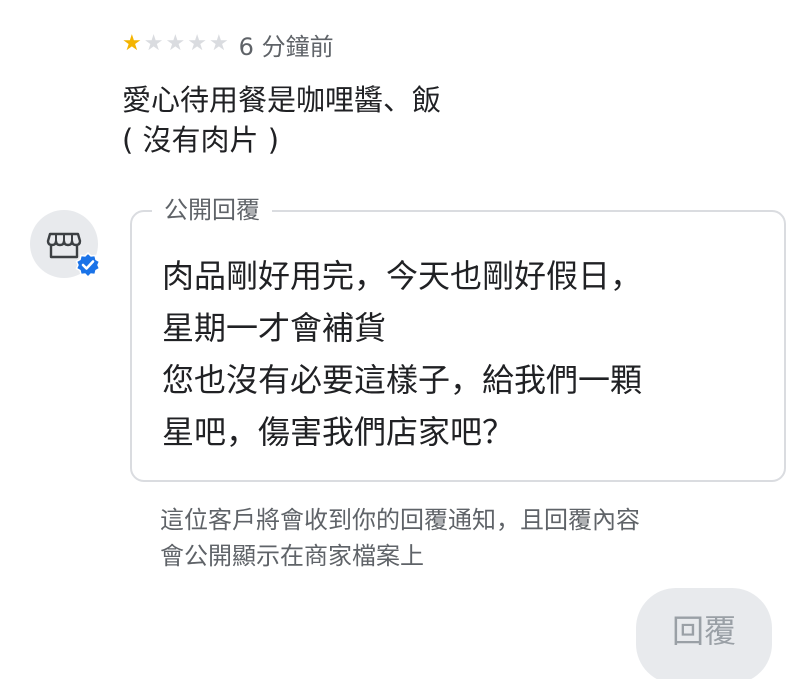 This screenshot has height=679, width=810. Describe the element at coordinates (282, 120) in the screenshot. I see `review-text: 愛心待用餐是咖哩醬、飯 ( 沒有肉片 )` at that location.